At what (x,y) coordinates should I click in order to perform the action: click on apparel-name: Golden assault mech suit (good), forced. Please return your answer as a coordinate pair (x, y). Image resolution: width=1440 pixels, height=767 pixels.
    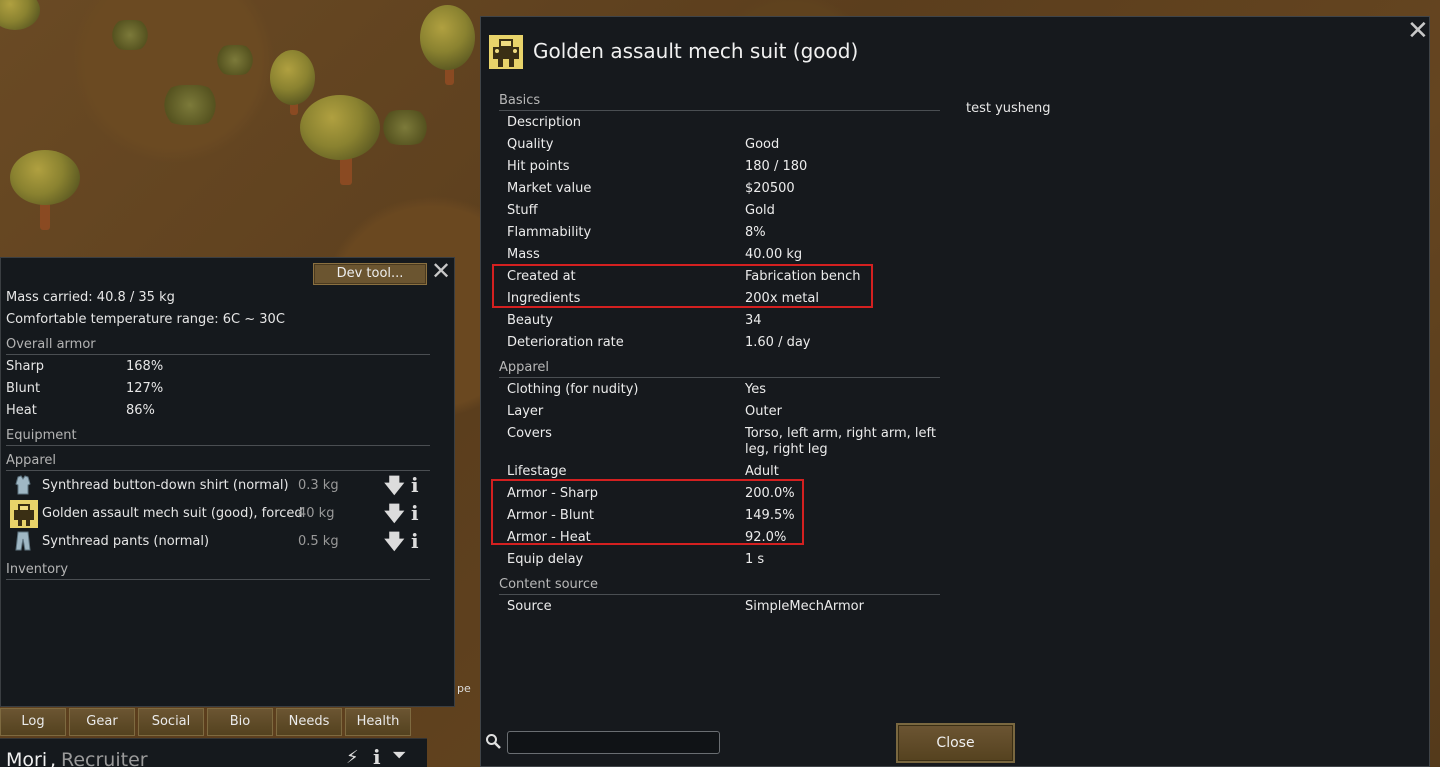
    Looking at the image, I should click on (172, 513).